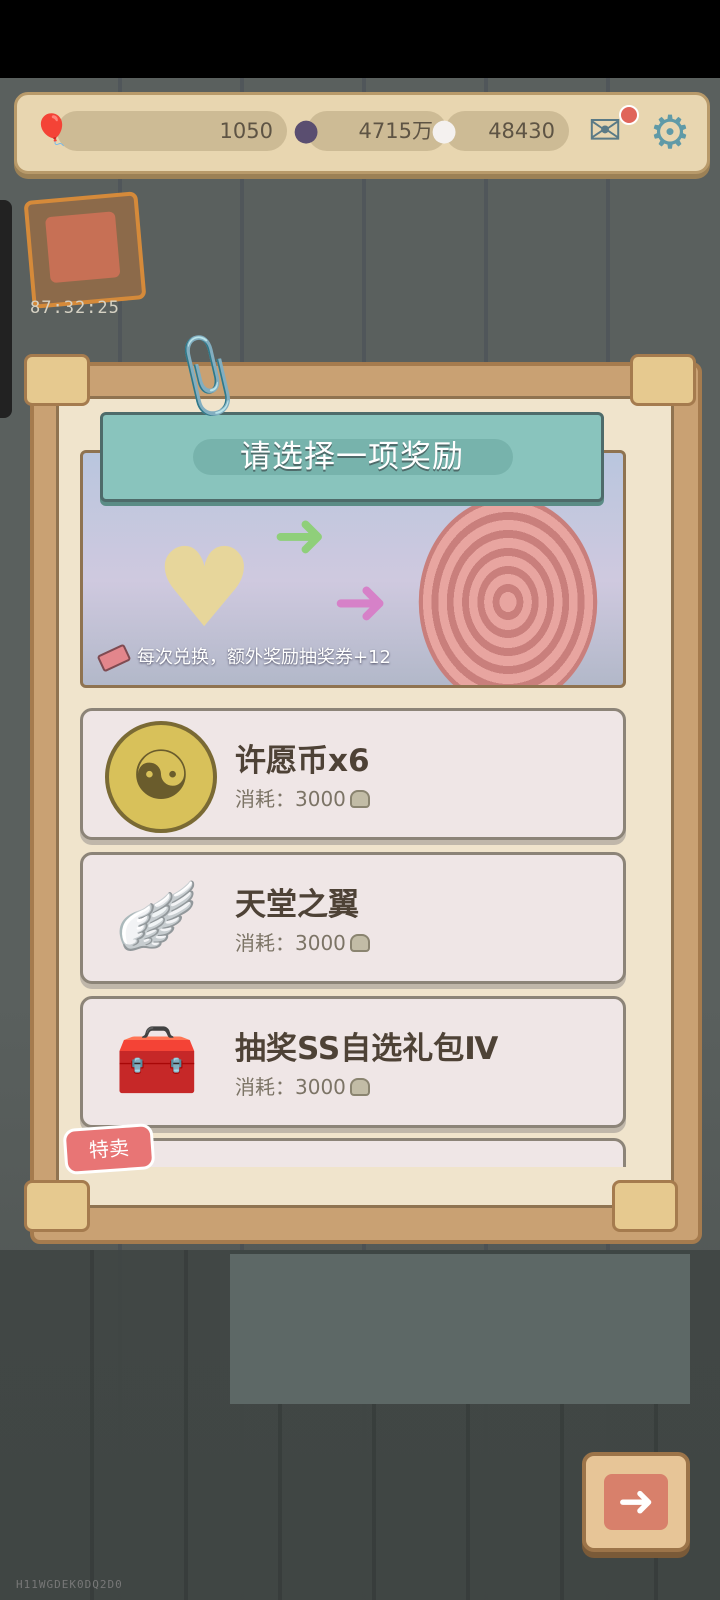  I want to click on spirit-resource: ● 48430, so click(500, 131).